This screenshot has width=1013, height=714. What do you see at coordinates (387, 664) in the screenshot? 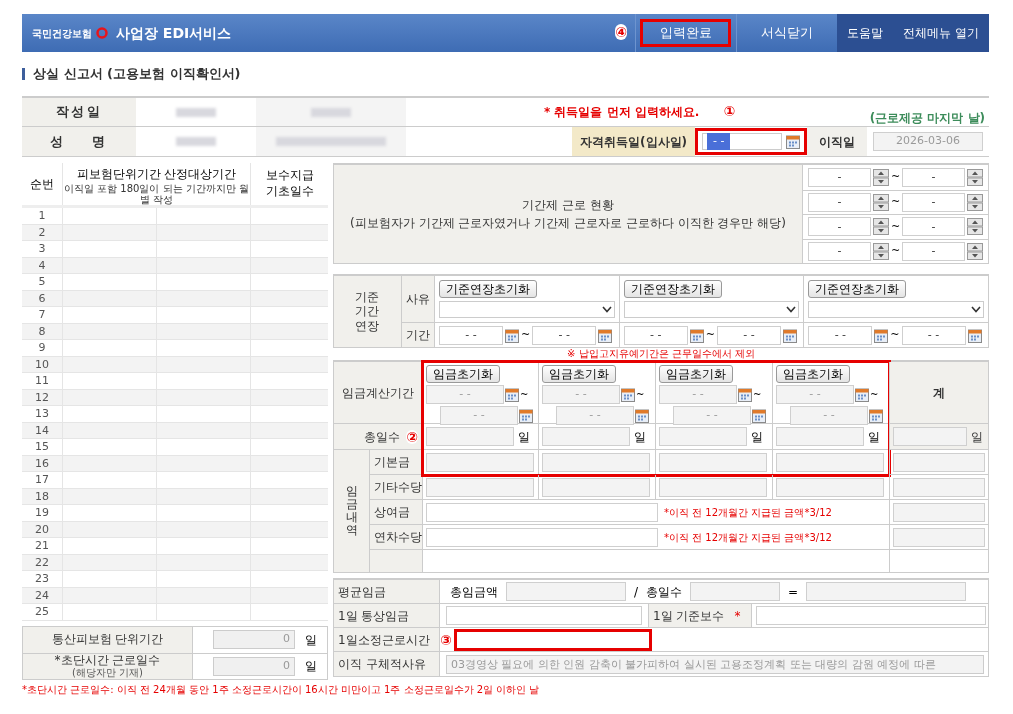
I see `row-label: 이직 구체적사유` at bounding box center [387, 664].